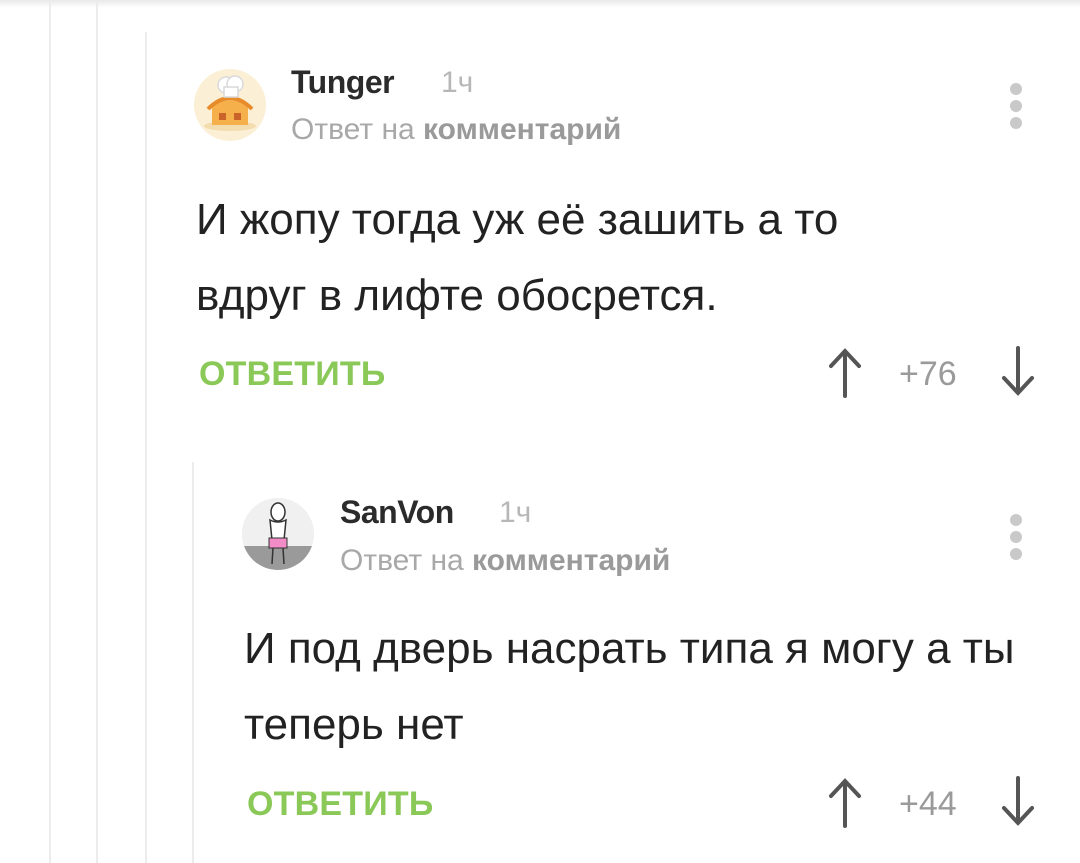  What do you see at coordinates (928, 374) in the screenshot?
I see `score: +76` at bounding box center [928, 374].